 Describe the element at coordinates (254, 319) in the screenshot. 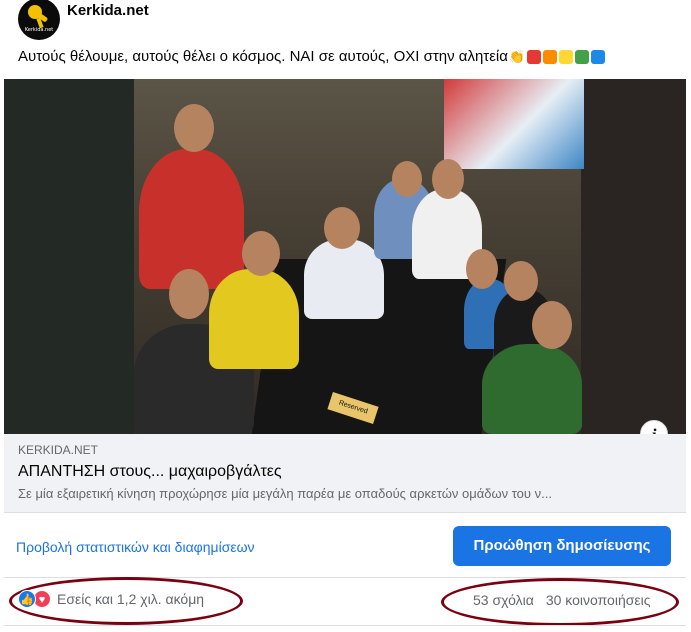

I see `person-yellow-shirt` at that location.